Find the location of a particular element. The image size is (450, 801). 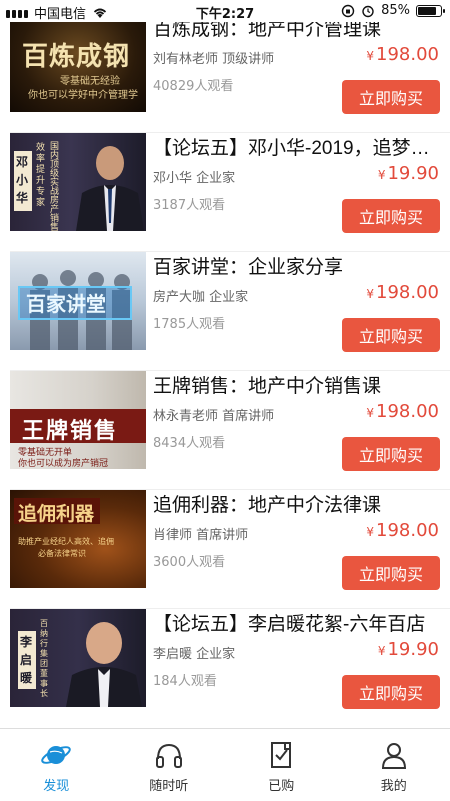

thumb-subtitle: 效率提升专家 is located at coordinates (42, 176).